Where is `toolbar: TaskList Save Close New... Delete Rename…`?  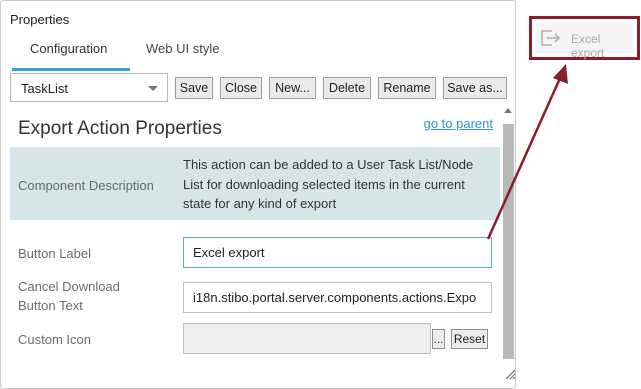
toolbar: TaskList Save Close New... Delete Rename… is located at coordinates (259, 88).